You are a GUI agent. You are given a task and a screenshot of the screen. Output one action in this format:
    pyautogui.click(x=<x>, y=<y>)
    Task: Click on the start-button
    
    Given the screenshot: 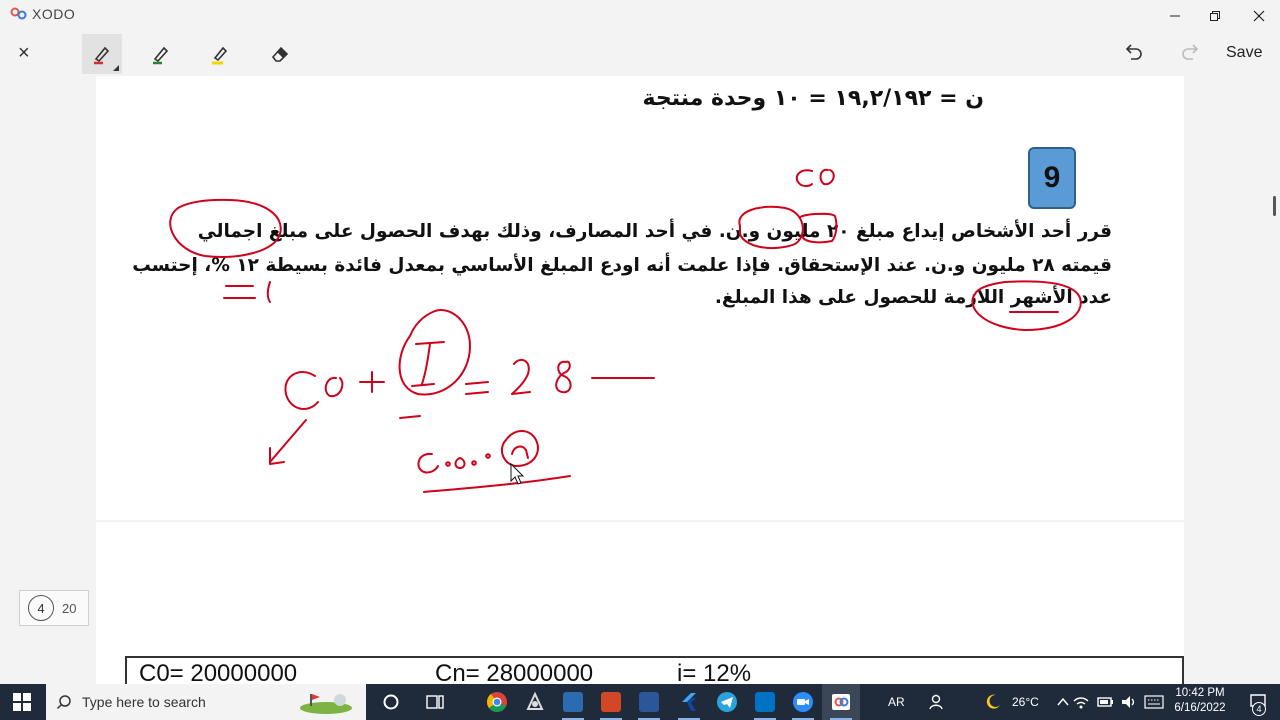 What is the action you would take?
    pyautogui.click(x=22, y=702)
    